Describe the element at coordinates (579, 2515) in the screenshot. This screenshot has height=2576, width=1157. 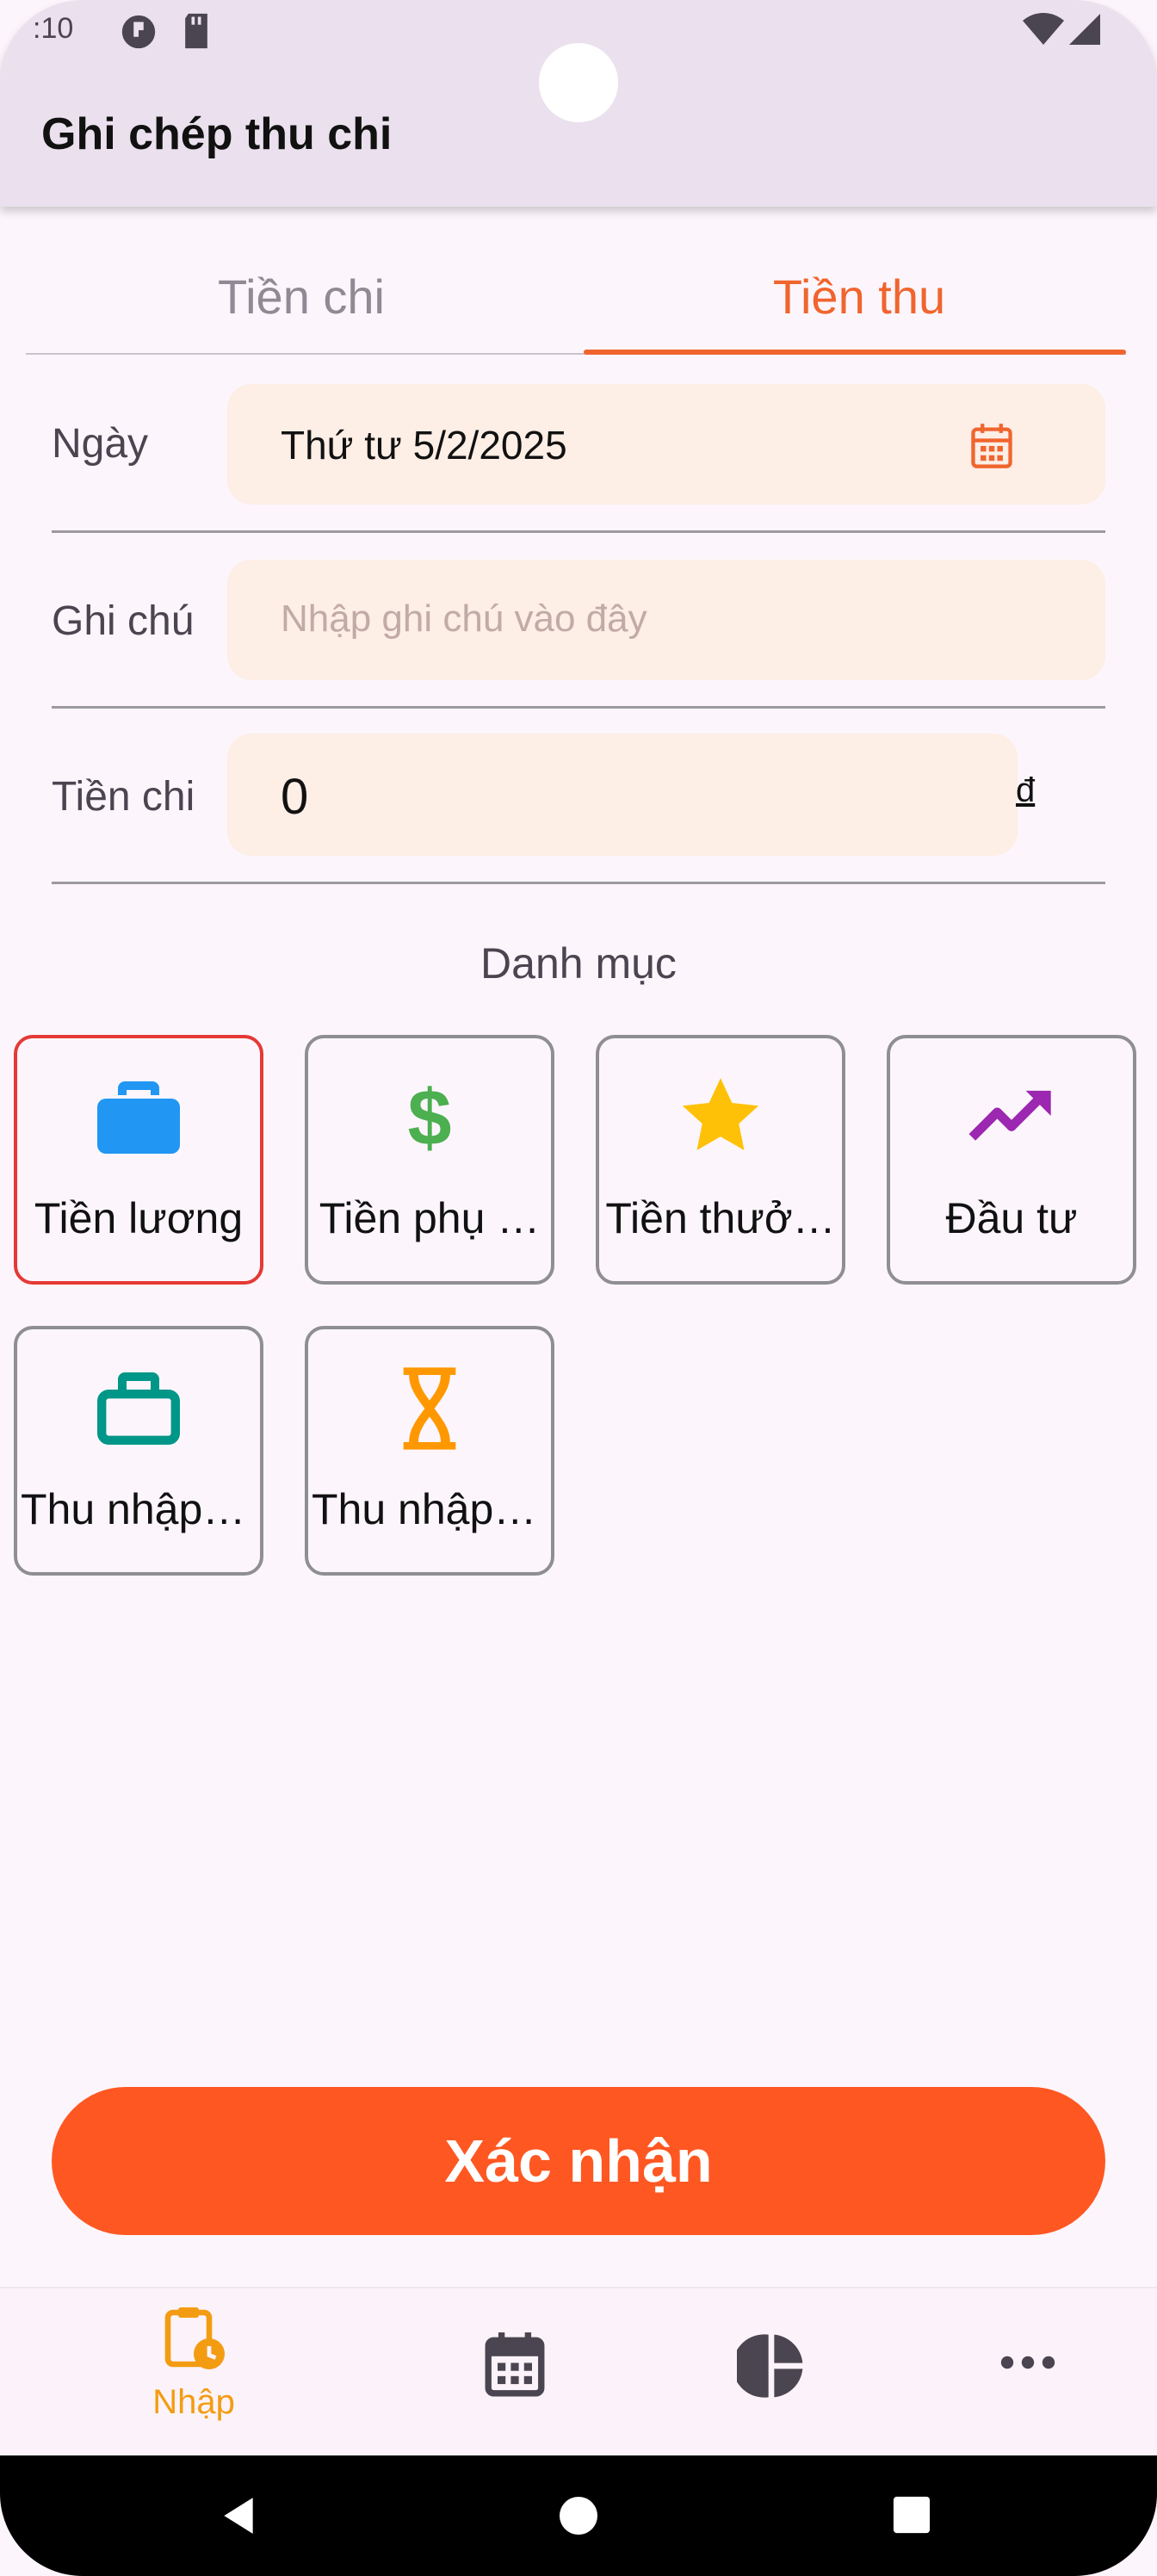
I see `home-icon` at that location.